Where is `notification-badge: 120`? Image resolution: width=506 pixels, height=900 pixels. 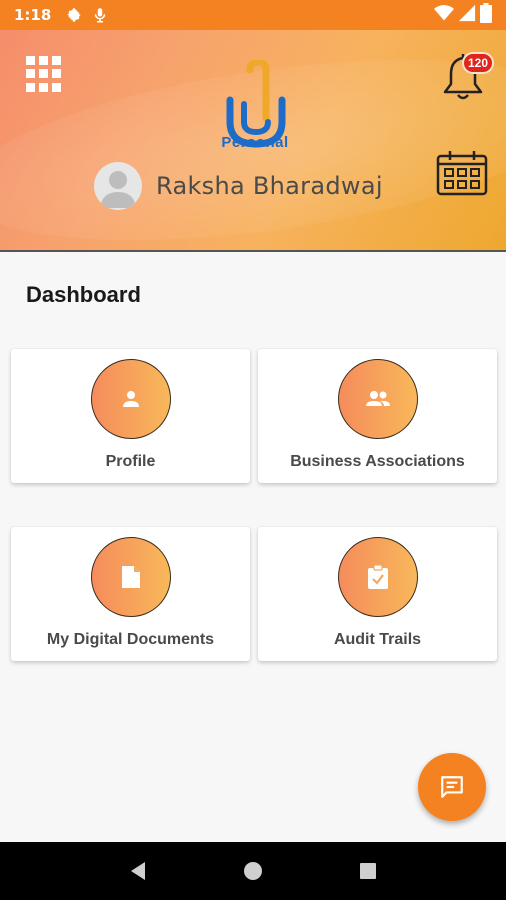 notification-badge: 120 is located at coordinates (478, 63).